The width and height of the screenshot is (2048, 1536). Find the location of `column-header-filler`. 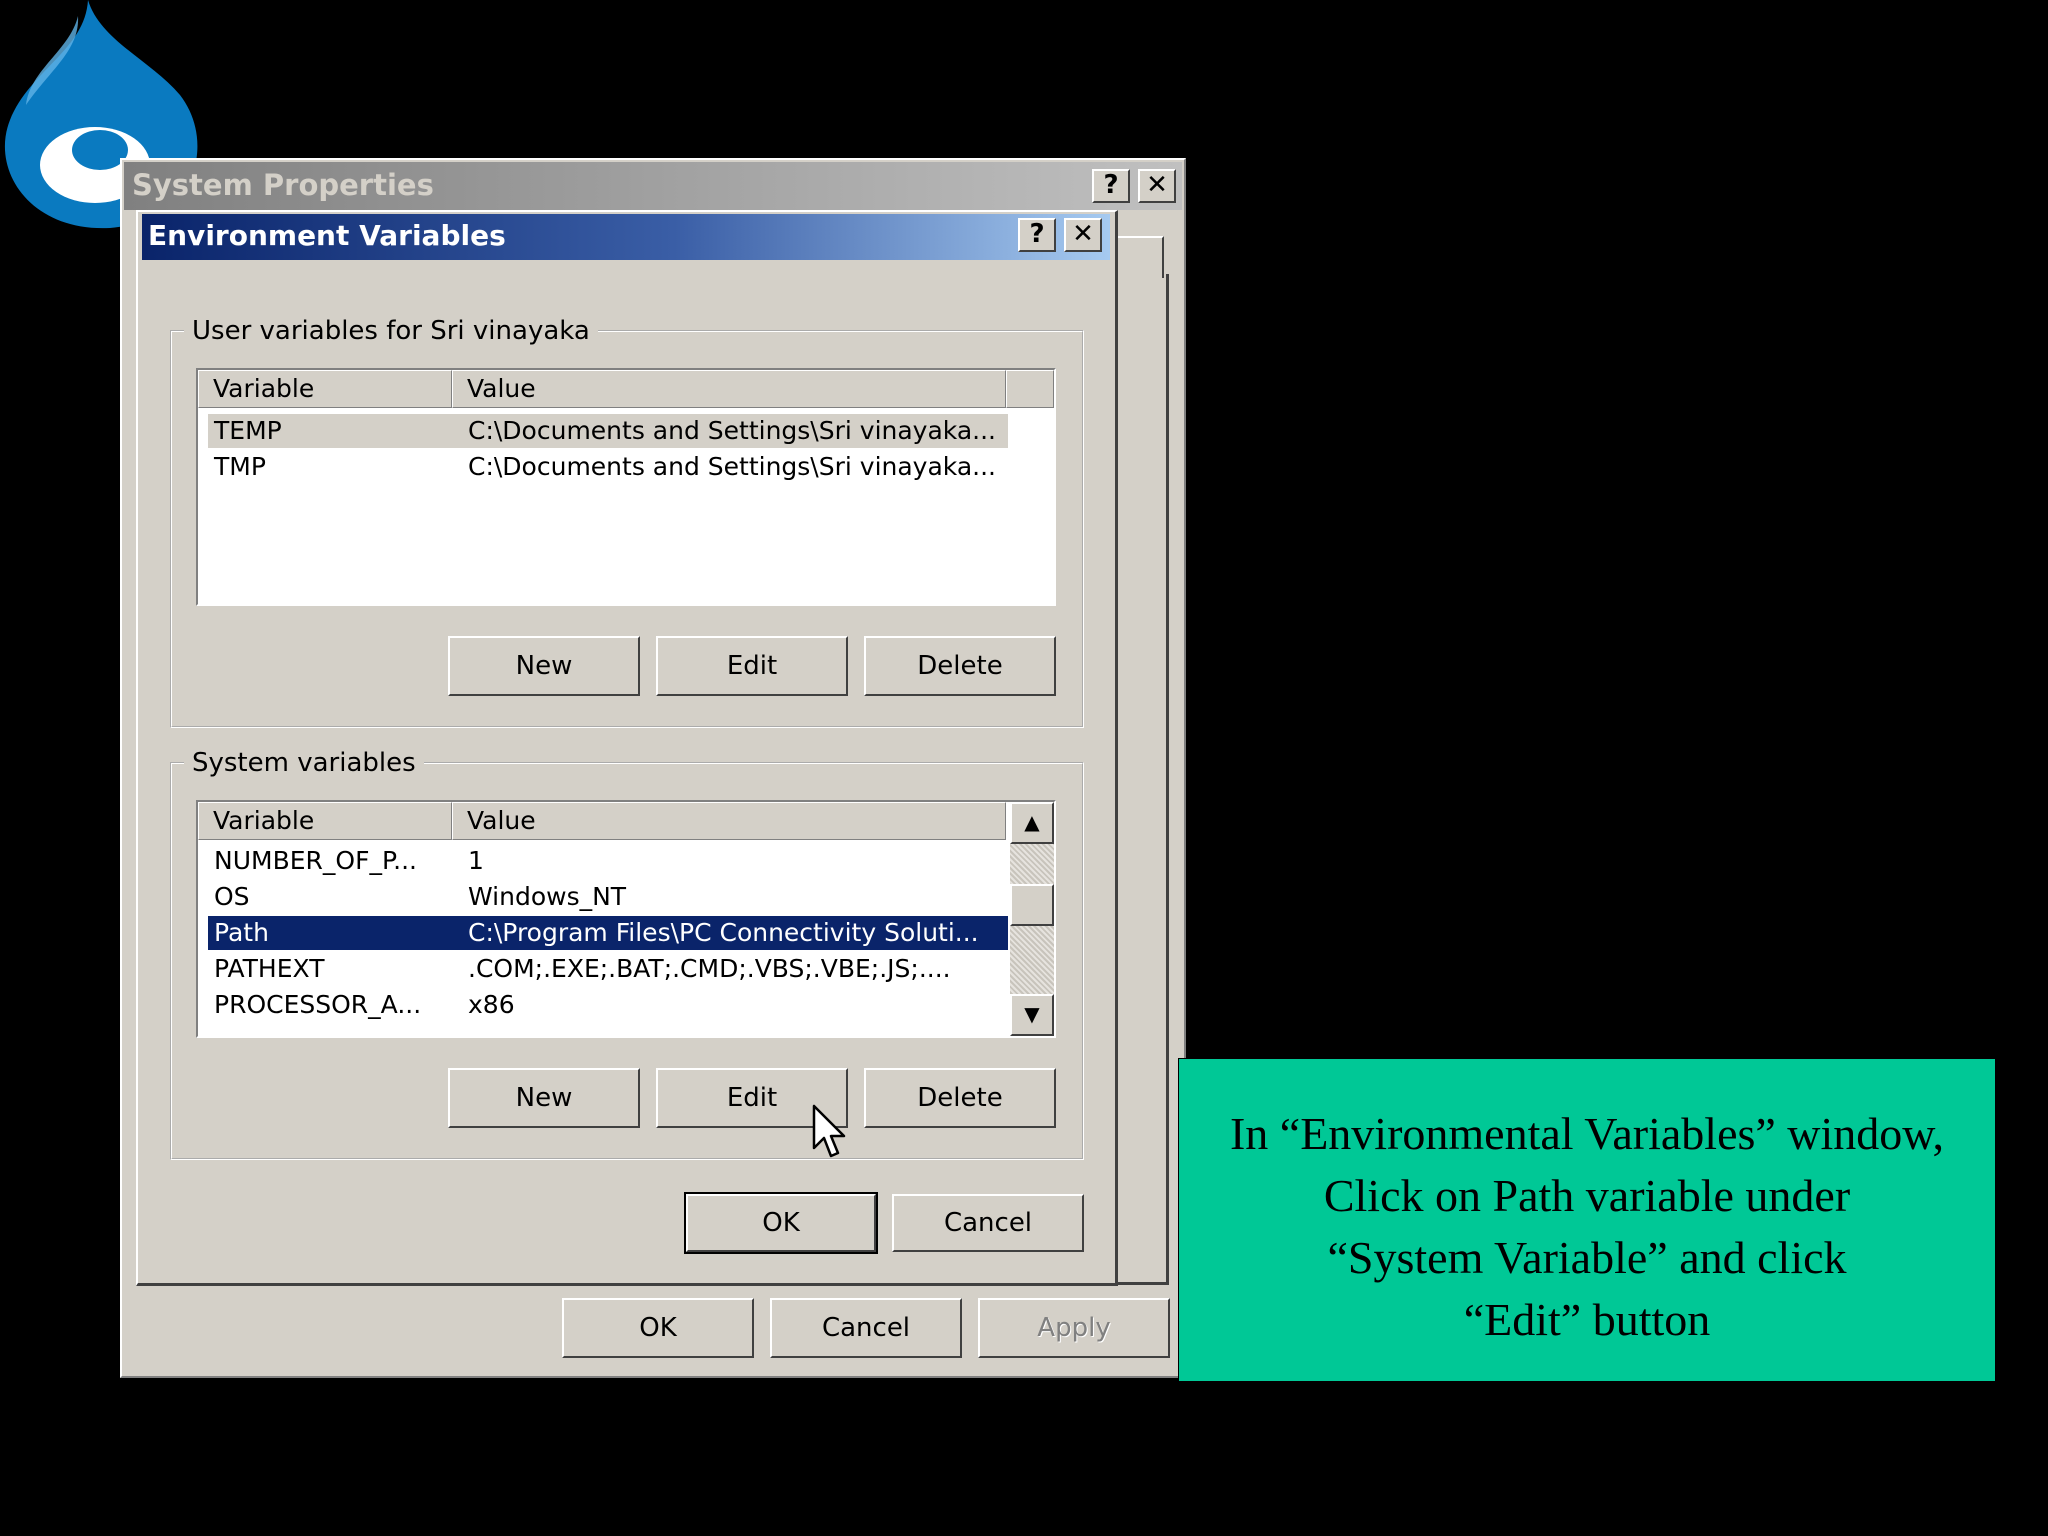

column-header-filler is located at coordinates (1030, 389).